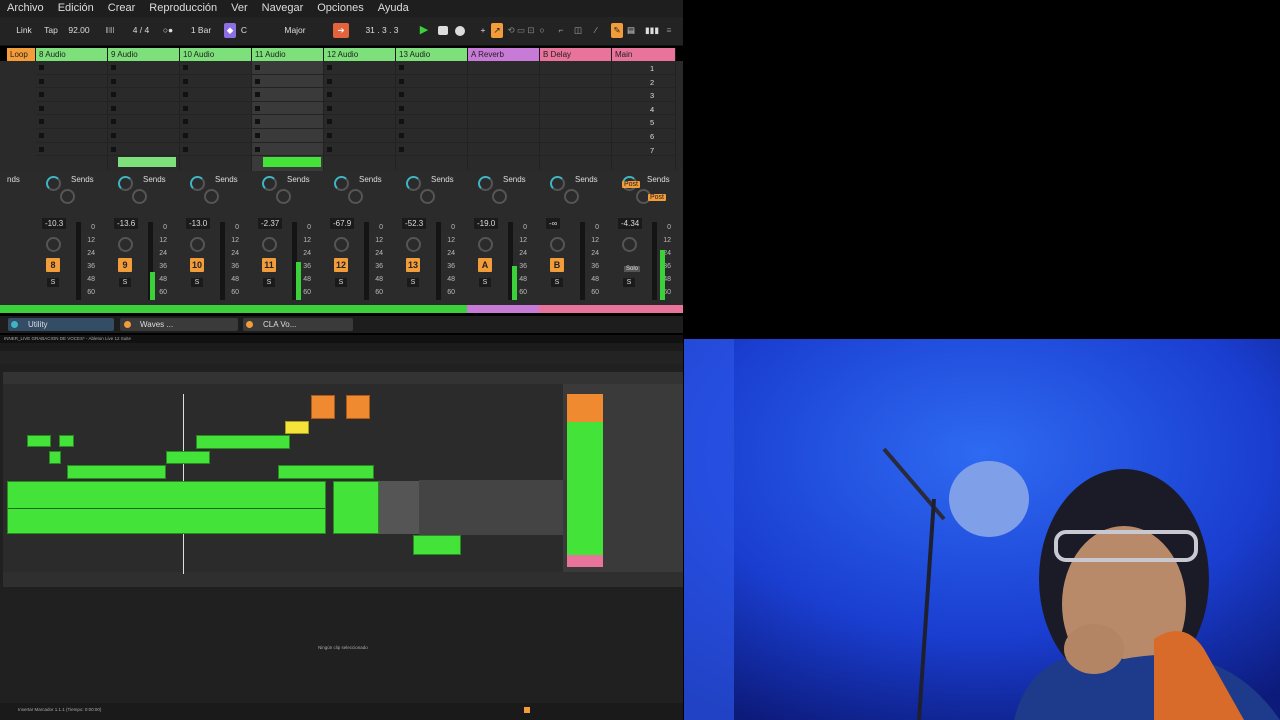  Describe the element at coordinates (382, 30) in the screenshot. I see `position-field: 31 . 3 . 3` at that location.